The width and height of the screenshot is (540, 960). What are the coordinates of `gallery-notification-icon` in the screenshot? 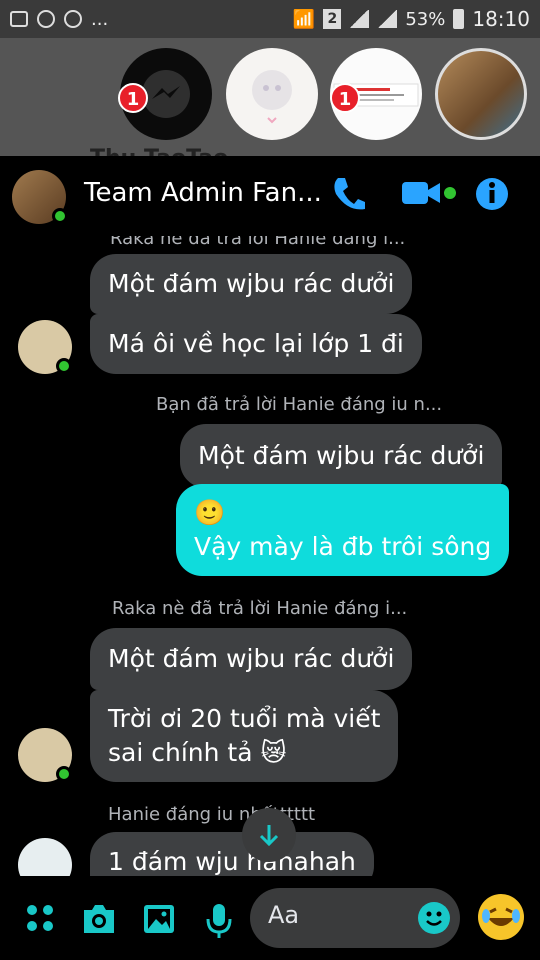 It's located at (19, 19).